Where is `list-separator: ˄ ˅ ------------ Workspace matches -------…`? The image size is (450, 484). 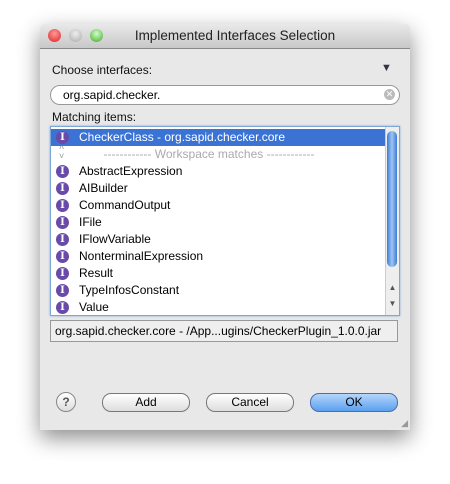 list-separator: ˄ ˅ ------------ Workspace matches -------… is located at coordinates (218, 153).